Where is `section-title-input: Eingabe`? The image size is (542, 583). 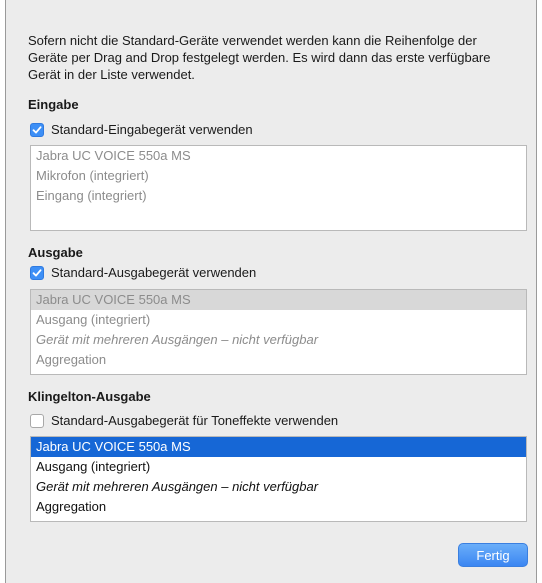 section-title-input: Eingabe is located at coordinates (53, 104).